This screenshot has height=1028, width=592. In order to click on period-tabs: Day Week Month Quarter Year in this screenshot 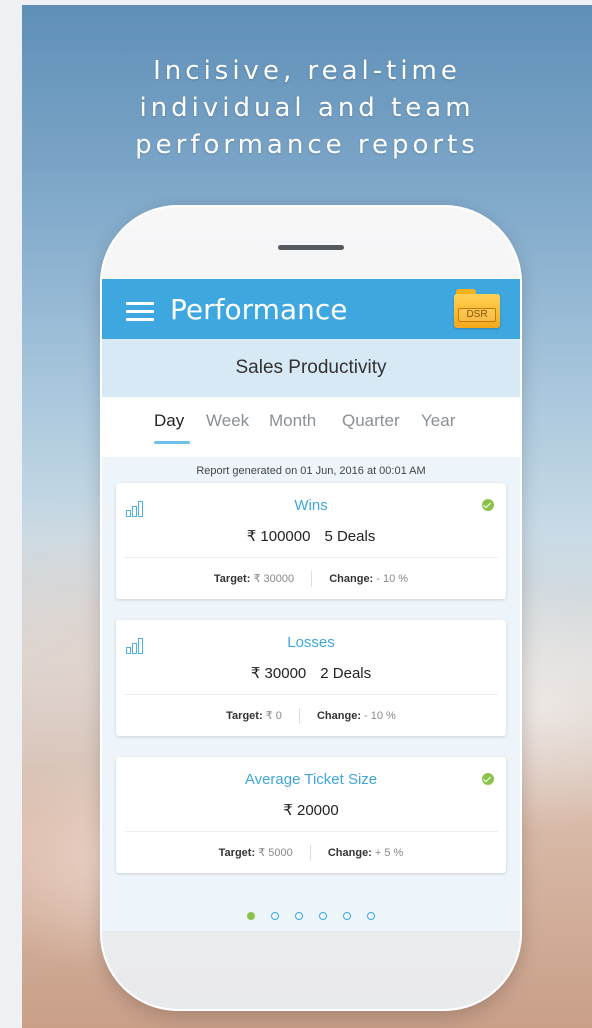, I will do `click(311, 427)`.